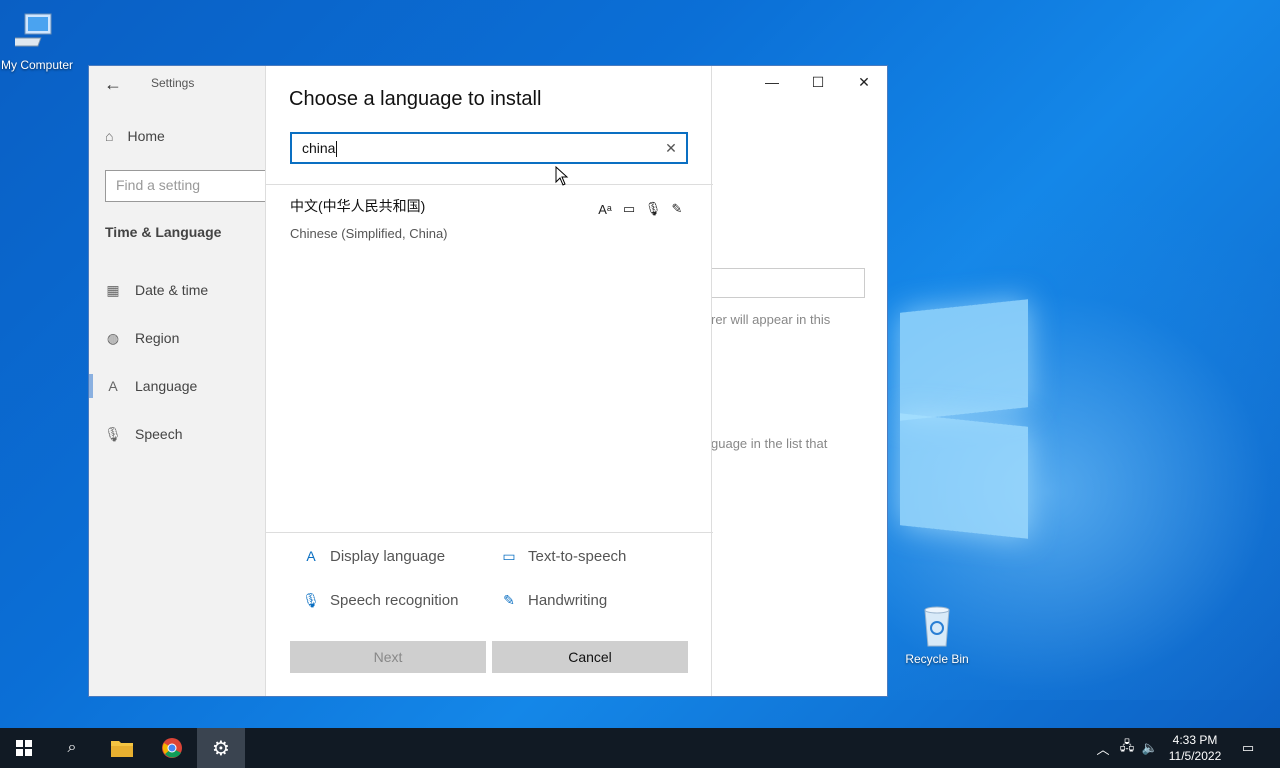 Image resolution: width=1280 pixels, height=768 pixels. Describe the element at coordinates (113, 289) in the screenshot. I see `calendar-clock-icon: ▦` at that location.